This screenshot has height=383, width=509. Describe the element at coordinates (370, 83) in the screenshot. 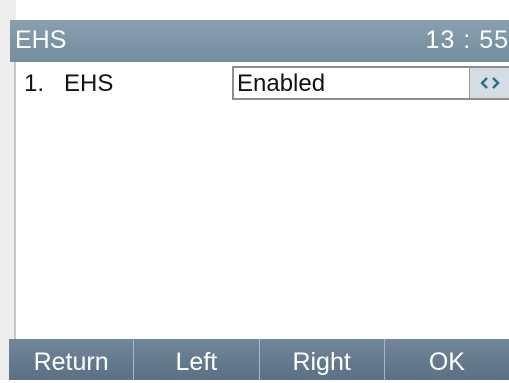

I see `ehs-value-selector: Enabled` at that location.